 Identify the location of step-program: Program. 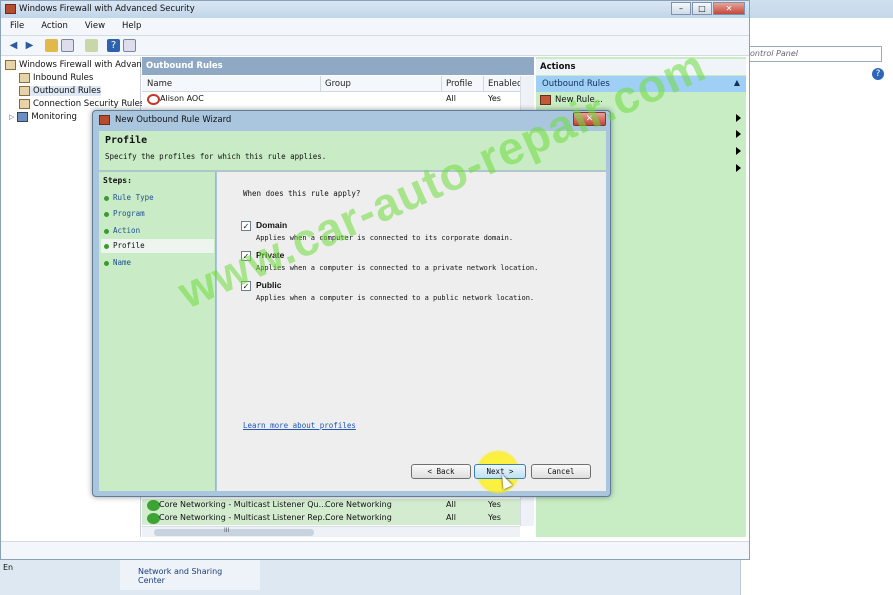
(157, 214).